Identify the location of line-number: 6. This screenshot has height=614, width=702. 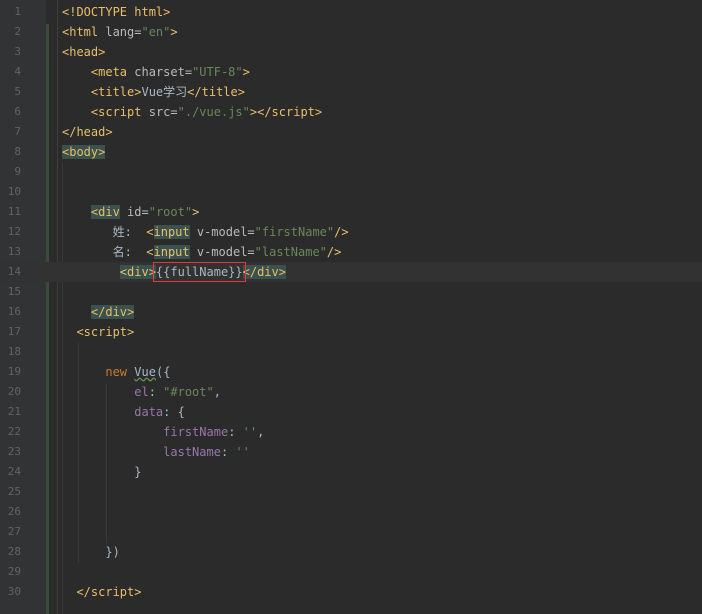
(17, 111).